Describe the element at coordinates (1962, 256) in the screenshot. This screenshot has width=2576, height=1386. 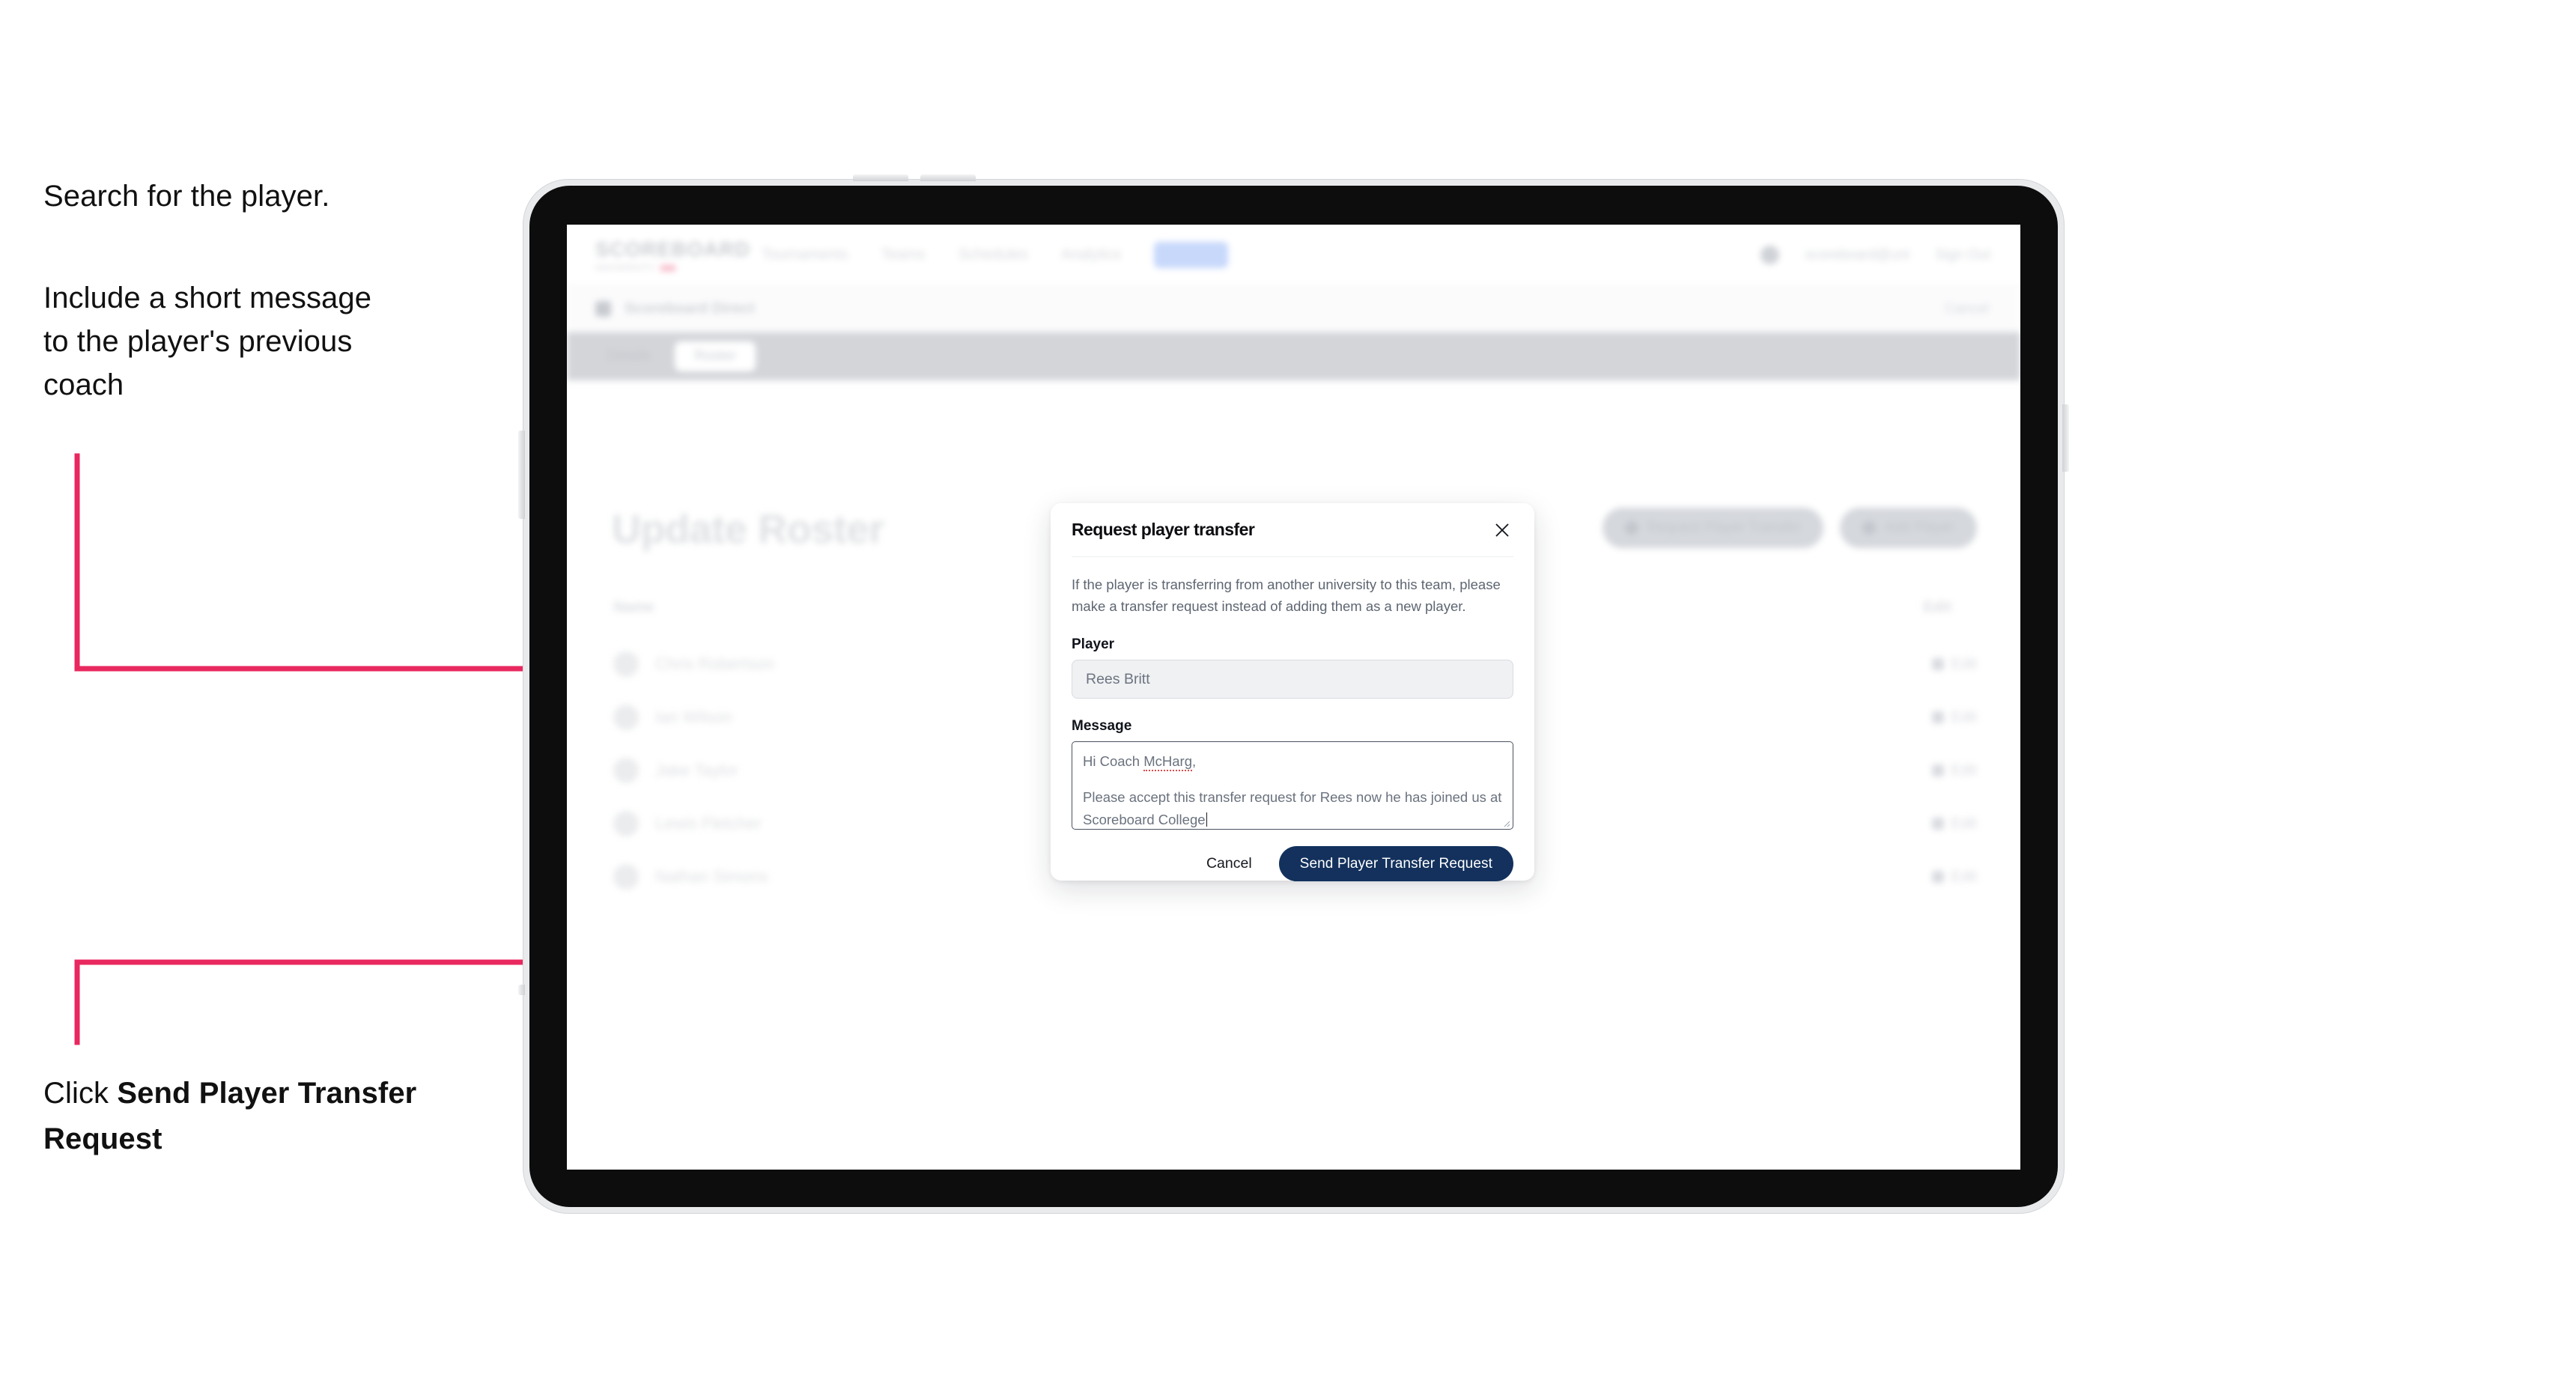
I see `sign-out-link: Sign Out` at that location.